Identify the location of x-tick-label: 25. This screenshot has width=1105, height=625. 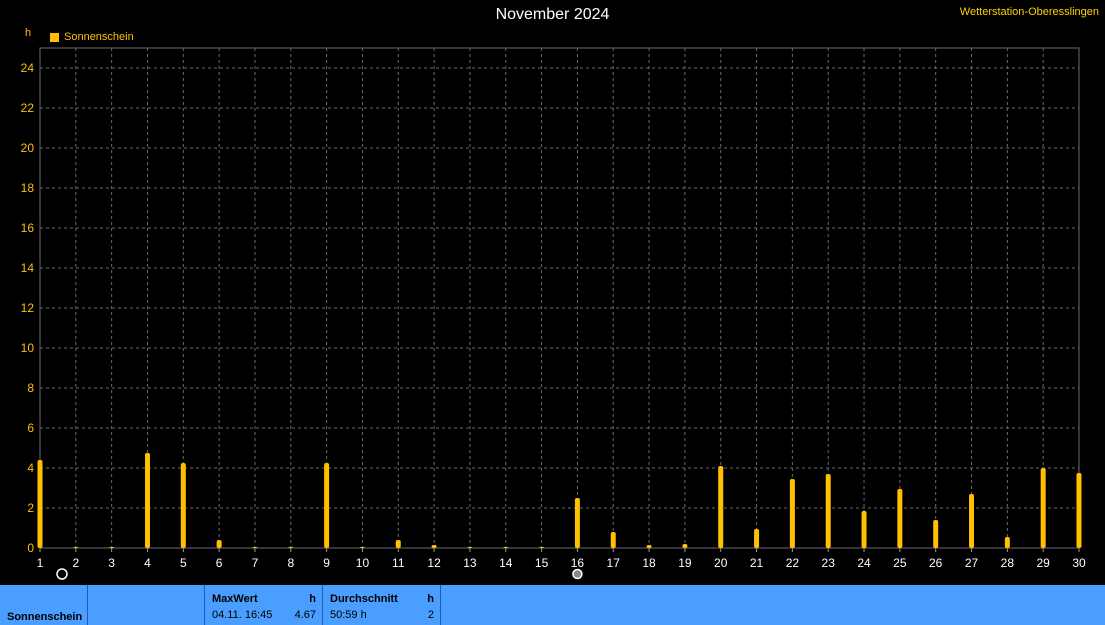
(900, 563).